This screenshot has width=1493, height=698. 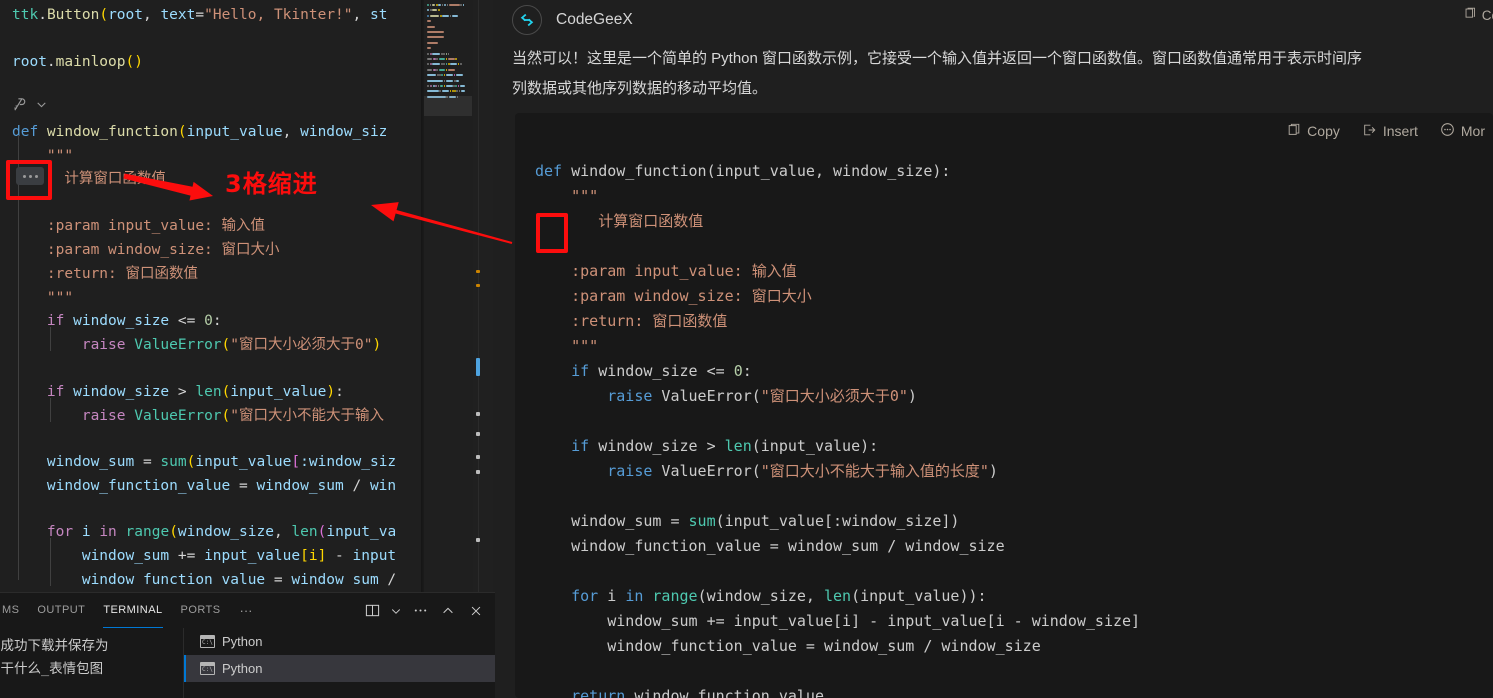 I want to click on terminal-instance-label: Python, so click(x=242, y=641).